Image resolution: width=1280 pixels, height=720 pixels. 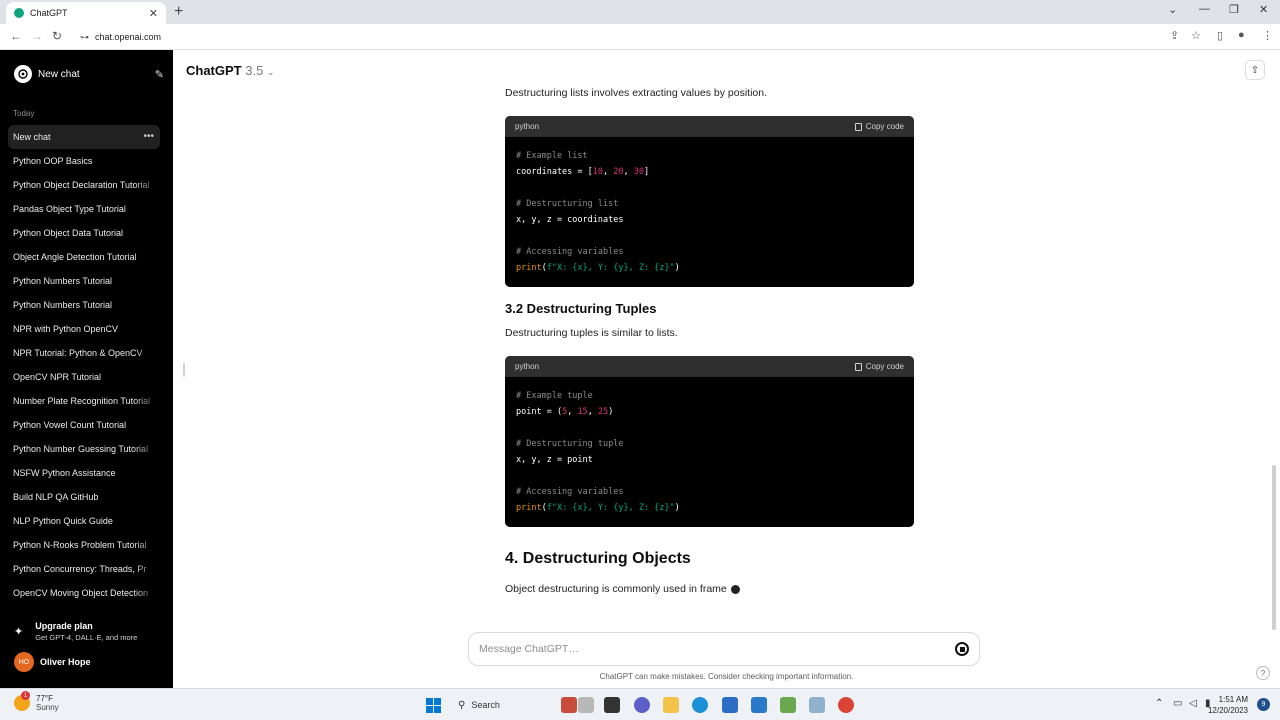 What do you see at coordinates (611, 412) in the screenshot?
I see `code-text: )` at bounding box center [611, 412].